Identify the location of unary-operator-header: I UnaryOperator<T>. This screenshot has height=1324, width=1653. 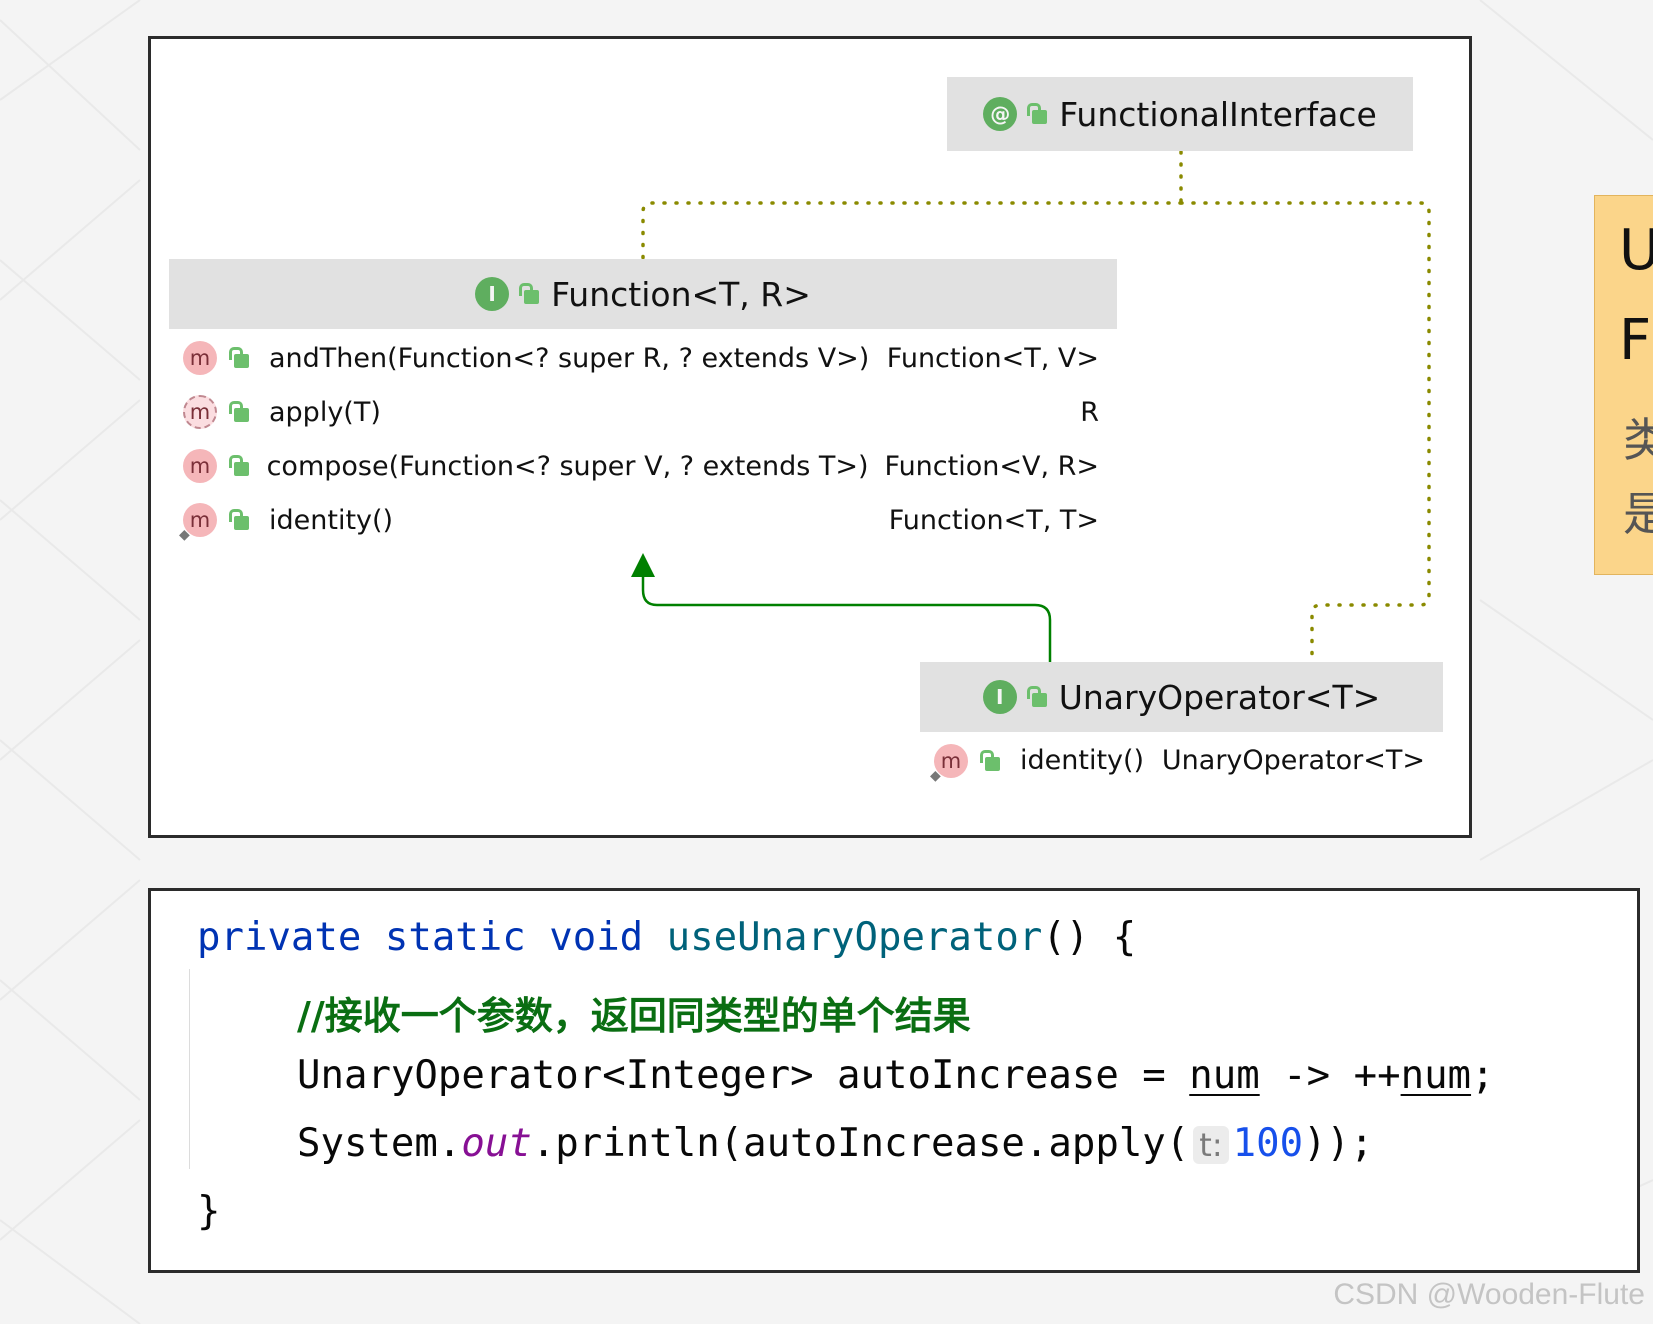
(1181, 697).